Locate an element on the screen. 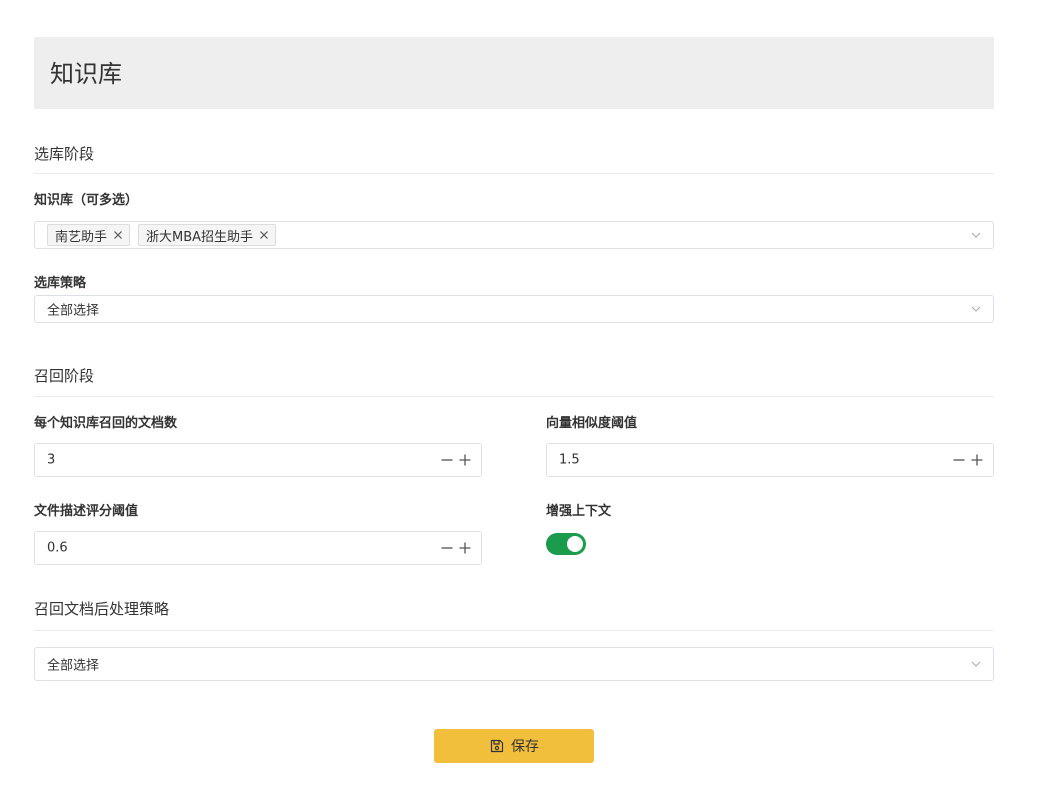 The image size is (1042, 800). vector-threshold-label: 向量相似度阈值 is located at coordinates (592, 423).